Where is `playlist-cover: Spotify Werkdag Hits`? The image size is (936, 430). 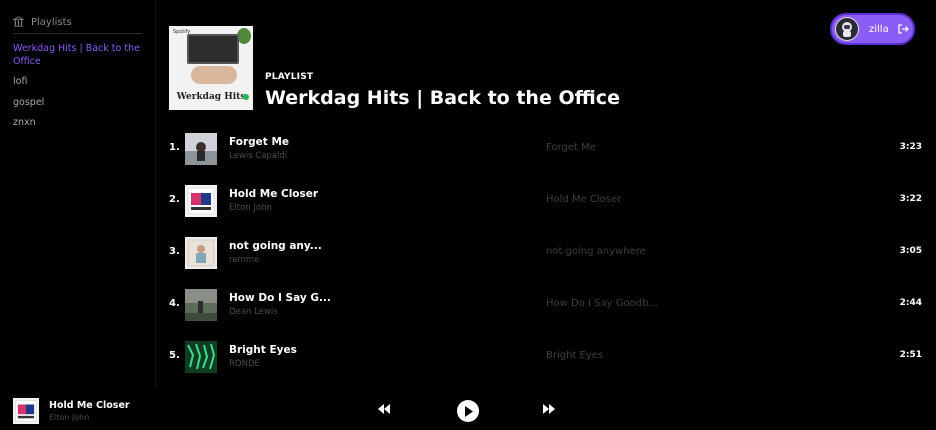 playlist-cover: Spotify Werkdag Hits is located at coordinates (211, 68).